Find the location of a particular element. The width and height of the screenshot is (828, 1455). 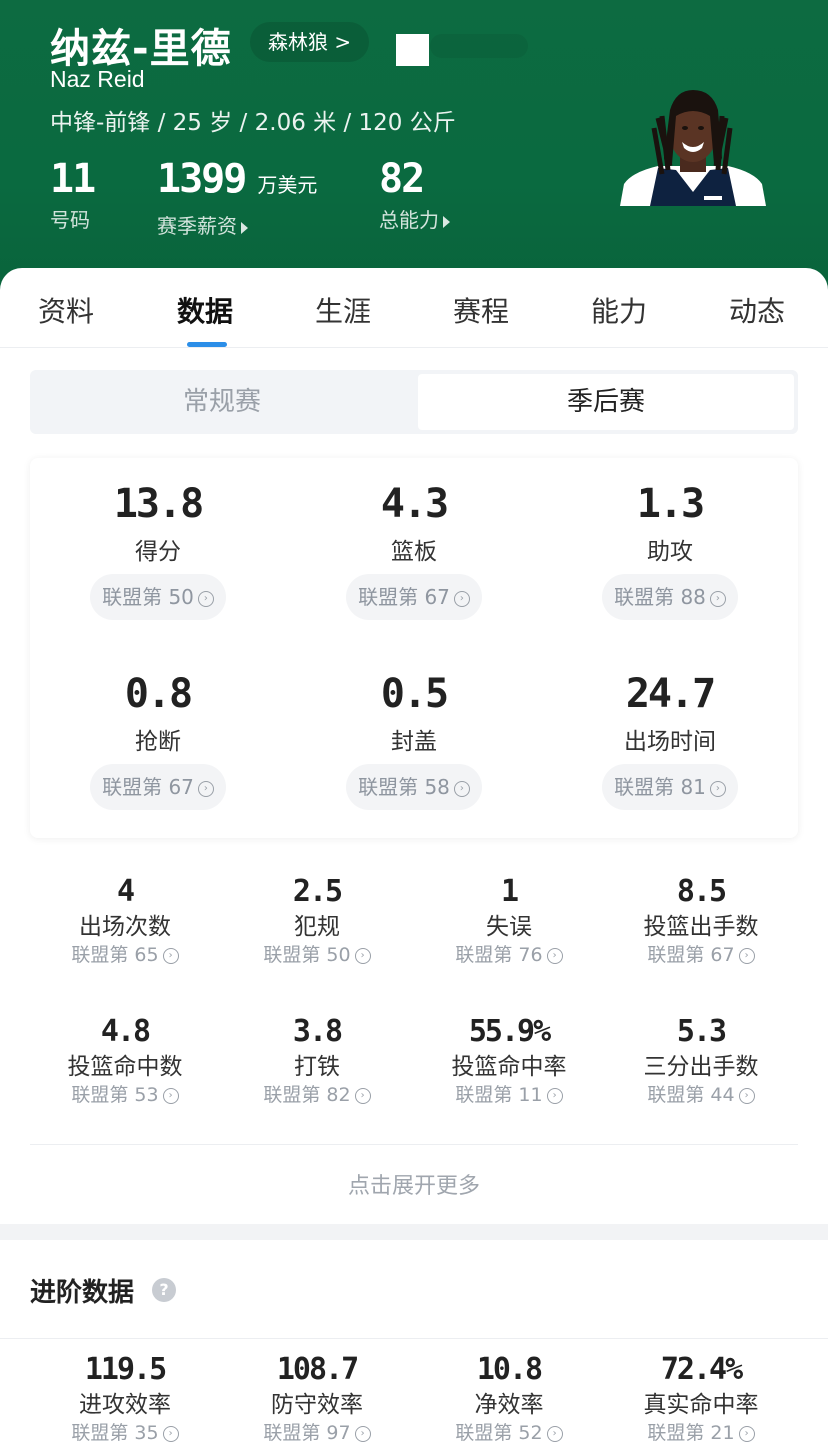

stat-value: 55.9% is located at coordinates (509, 1031).